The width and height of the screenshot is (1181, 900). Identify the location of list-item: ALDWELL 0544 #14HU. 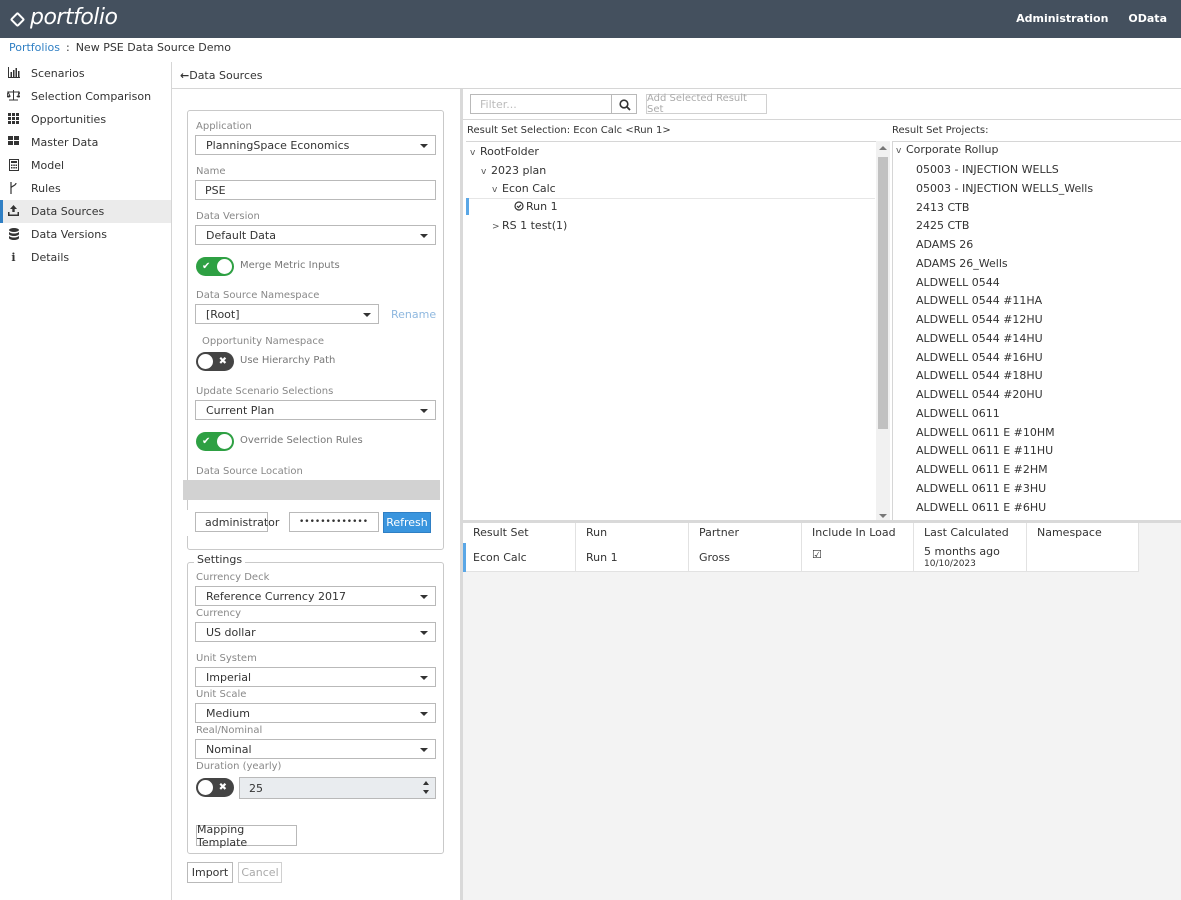
(979, 338).